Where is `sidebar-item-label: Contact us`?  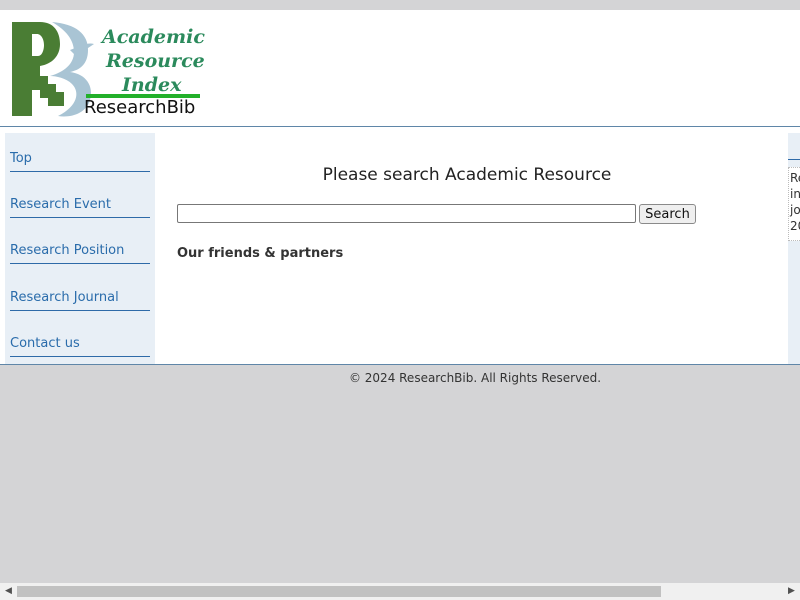 sidebar-item-label: Contact us is located at coordinates (45, 343).